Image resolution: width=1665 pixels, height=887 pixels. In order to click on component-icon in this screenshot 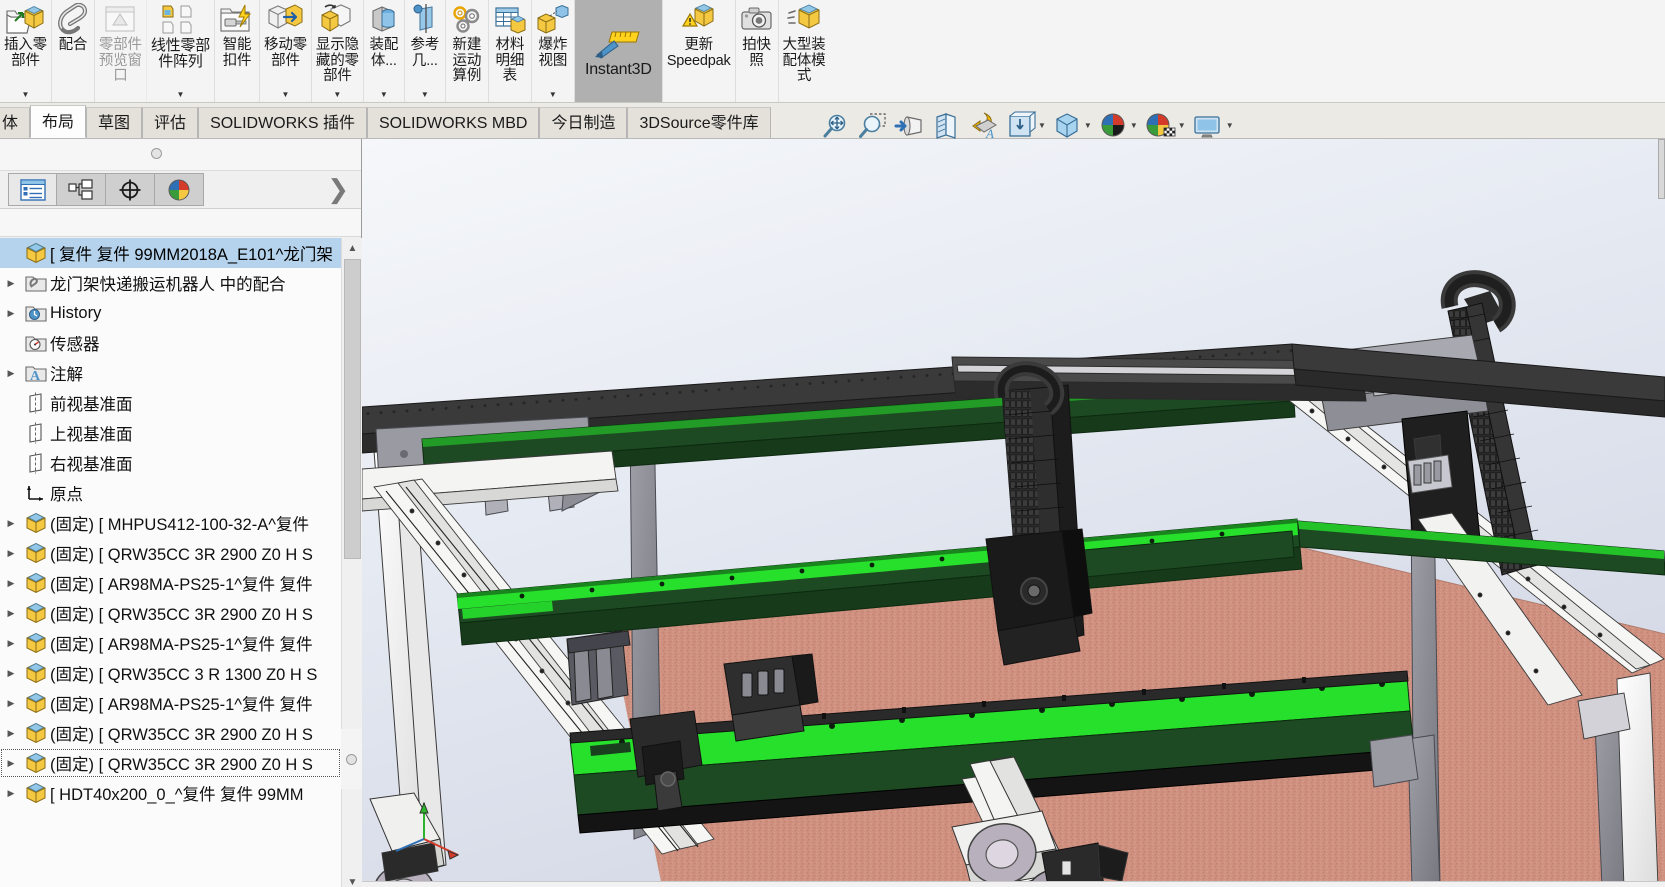, I will do `click(36, 793)`.